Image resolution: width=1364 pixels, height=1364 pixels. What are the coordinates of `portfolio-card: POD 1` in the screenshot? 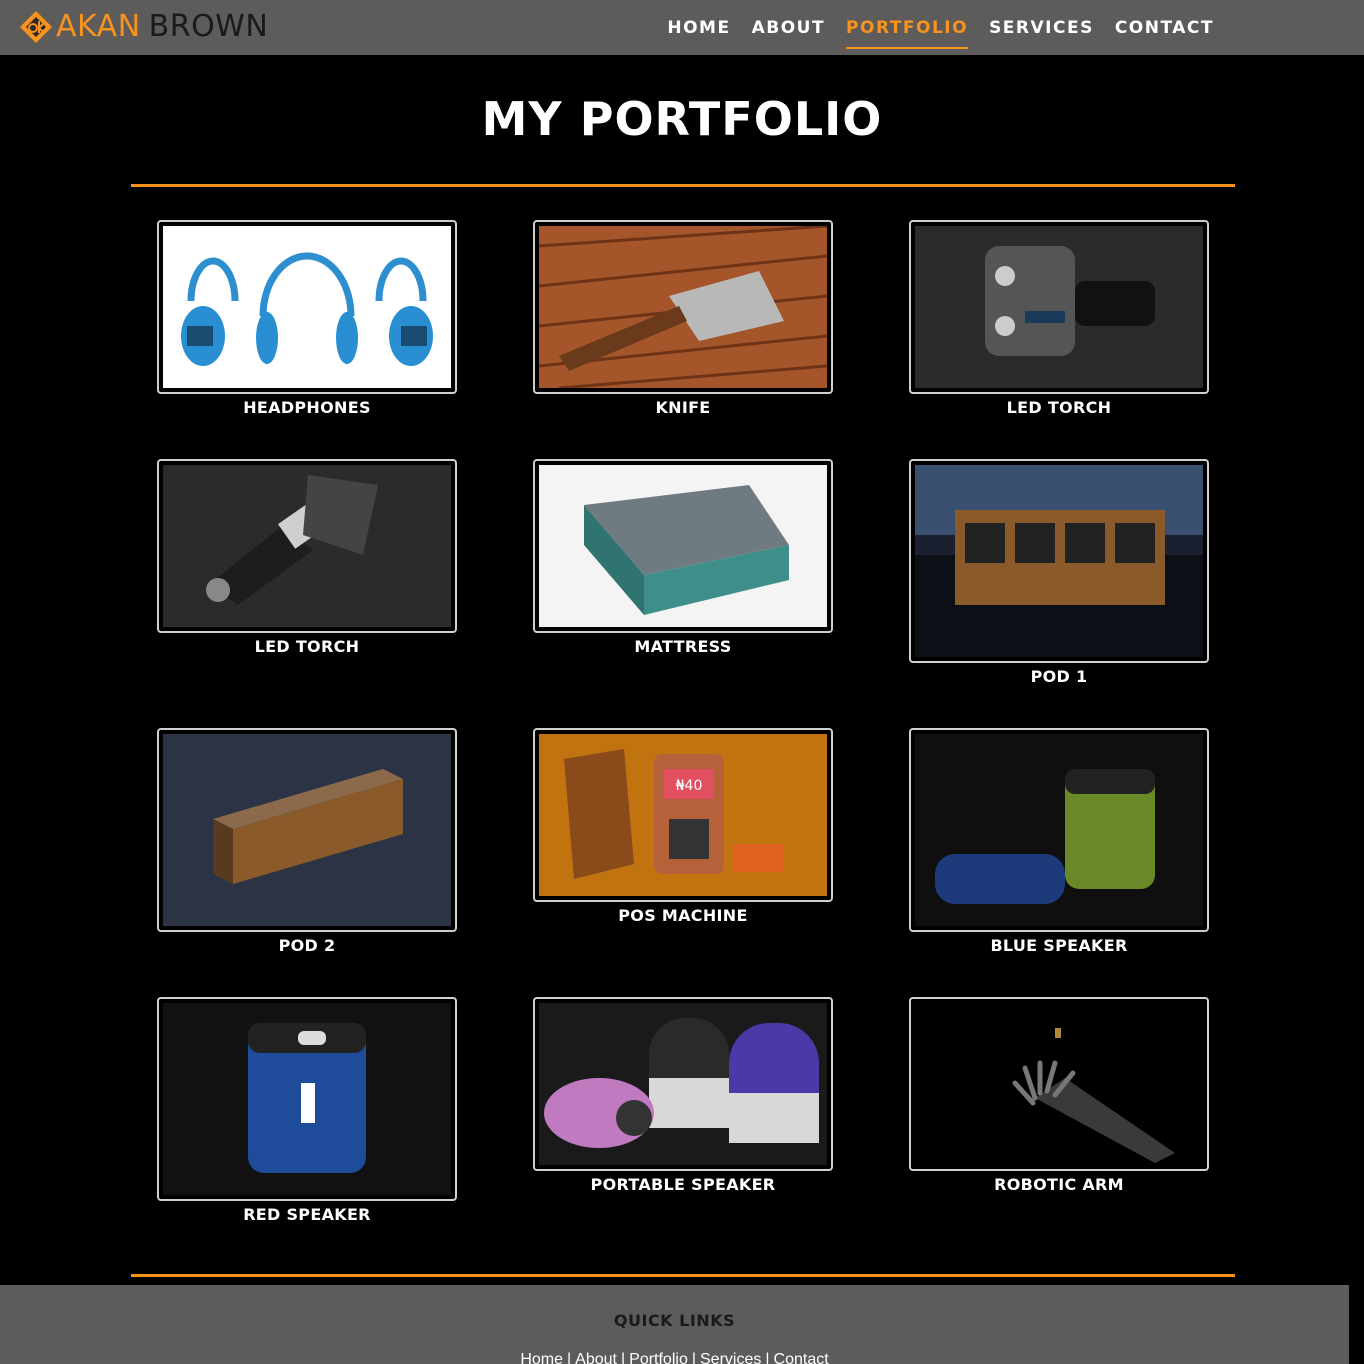 It's located at (1059, 572).